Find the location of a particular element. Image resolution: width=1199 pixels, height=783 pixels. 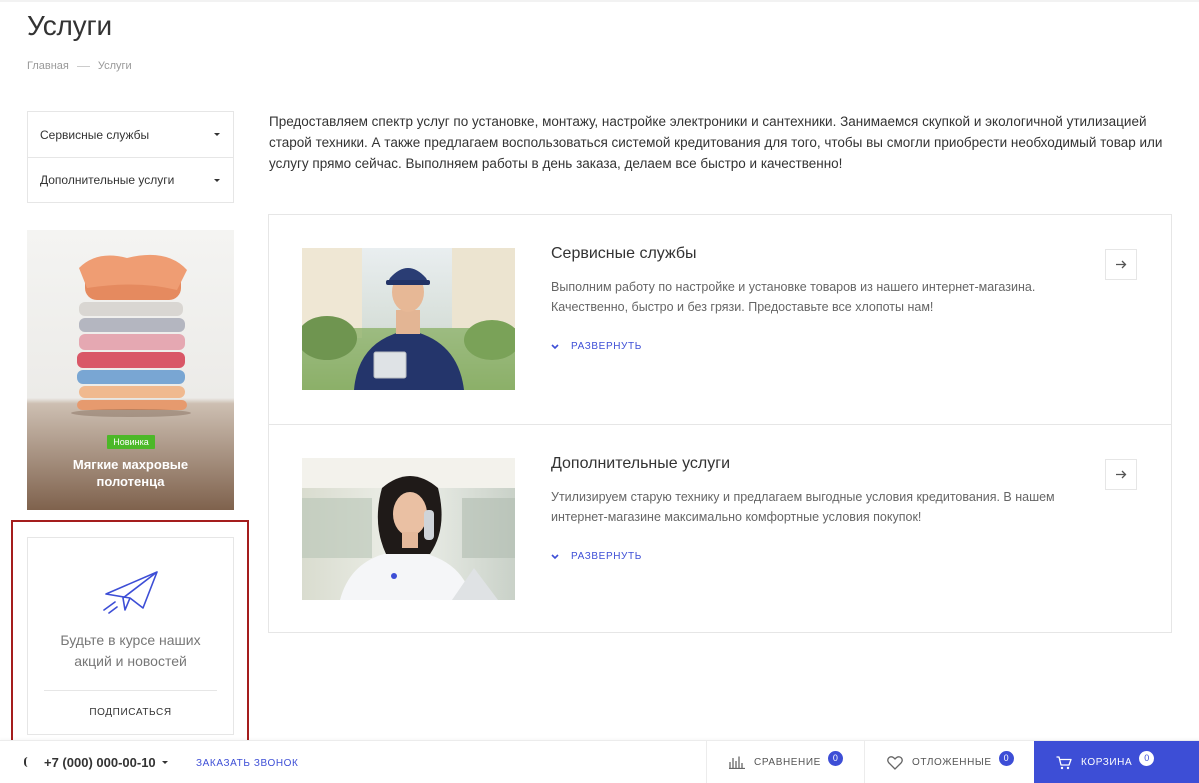

subscribe-divider is located at coordinates (130, 690).